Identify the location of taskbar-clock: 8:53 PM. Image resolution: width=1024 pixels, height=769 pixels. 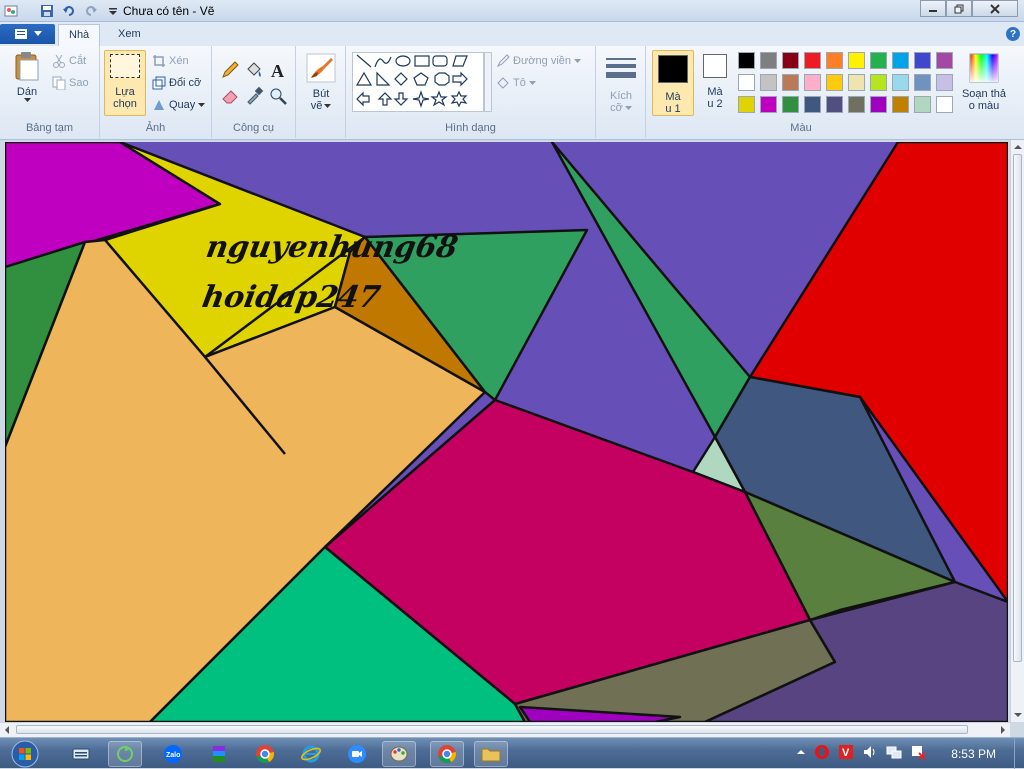
(973, 754).